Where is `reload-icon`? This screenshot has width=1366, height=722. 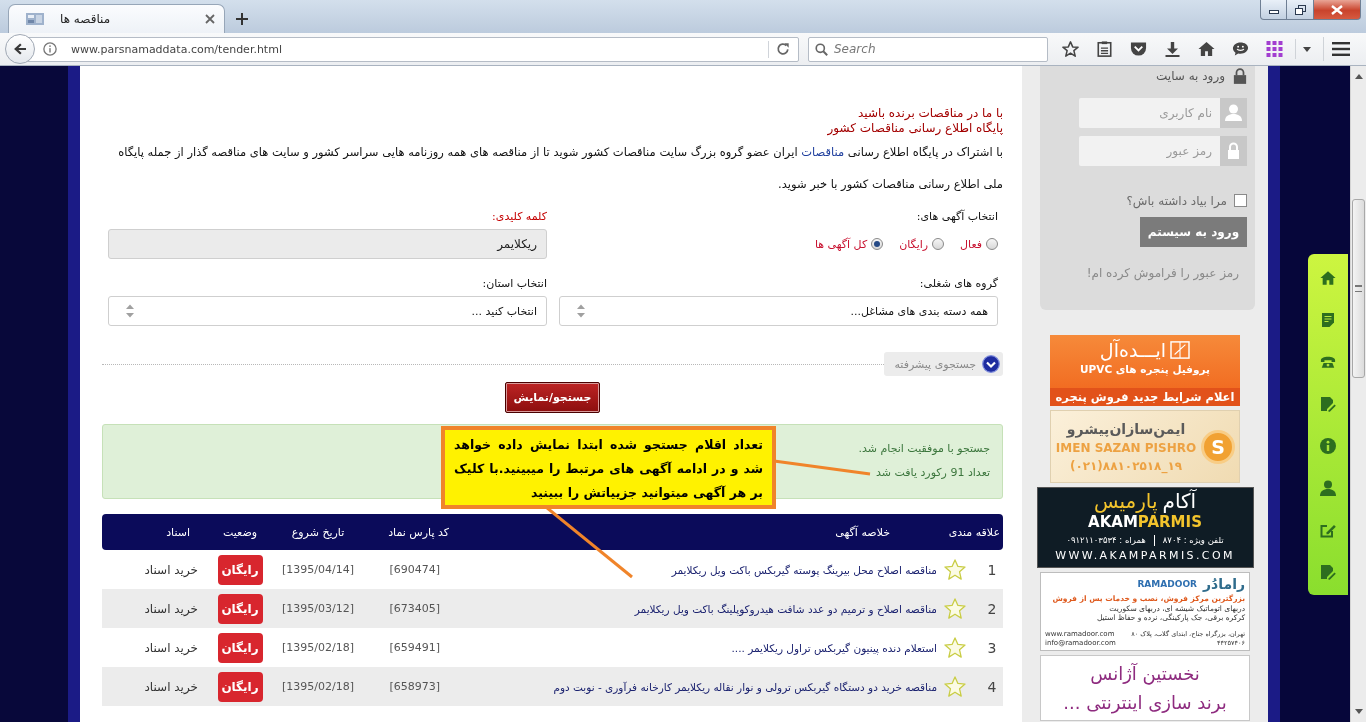
reload-icon is located at coordinates (783, 49).